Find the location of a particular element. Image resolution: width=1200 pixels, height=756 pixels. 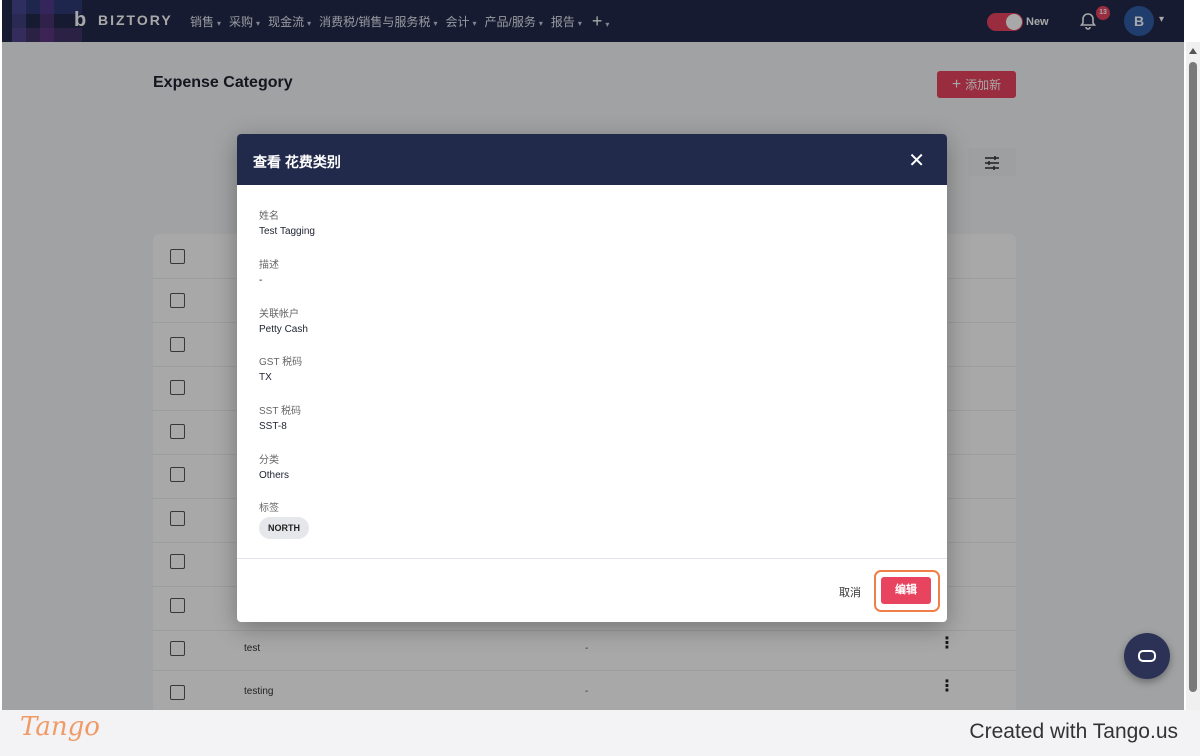

field-value: TX is located at coordinates (265, 377).